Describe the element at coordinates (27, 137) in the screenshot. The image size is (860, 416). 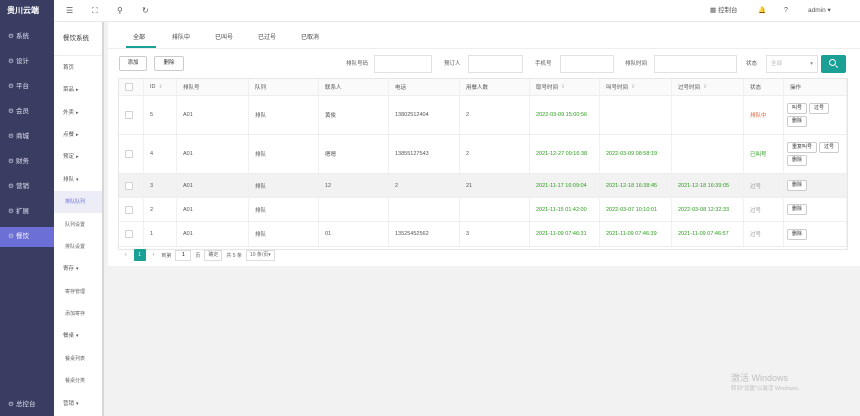
I see `sidebar-item-4: ⚙ 商城` at that location.